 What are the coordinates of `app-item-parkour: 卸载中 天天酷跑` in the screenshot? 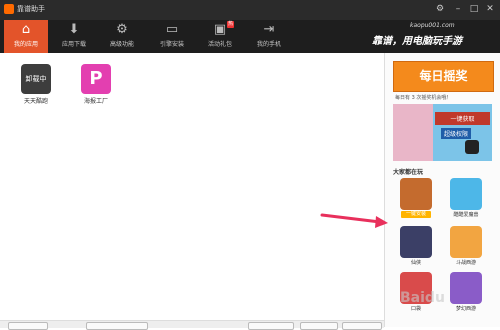 It's located at (36, 84).